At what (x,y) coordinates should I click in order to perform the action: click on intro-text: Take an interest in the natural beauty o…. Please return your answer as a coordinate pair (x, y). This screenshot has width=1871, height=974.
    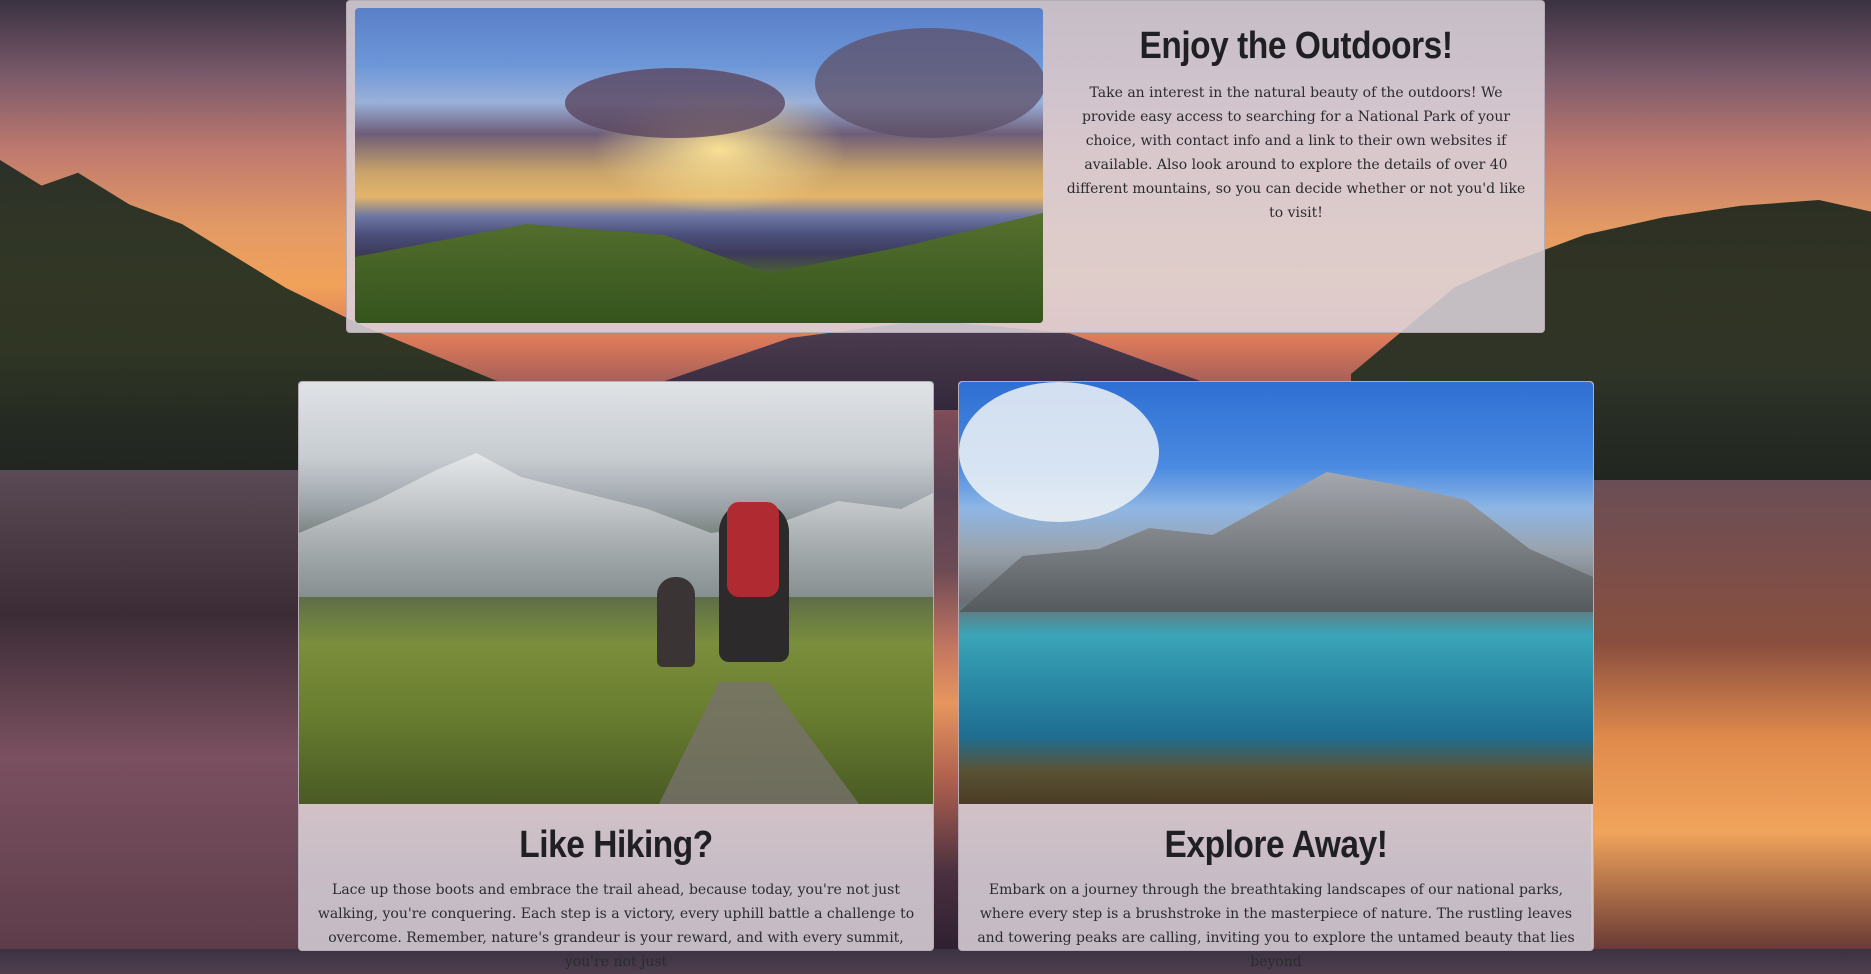
    Looking at the image, I should click on (1296, 153).